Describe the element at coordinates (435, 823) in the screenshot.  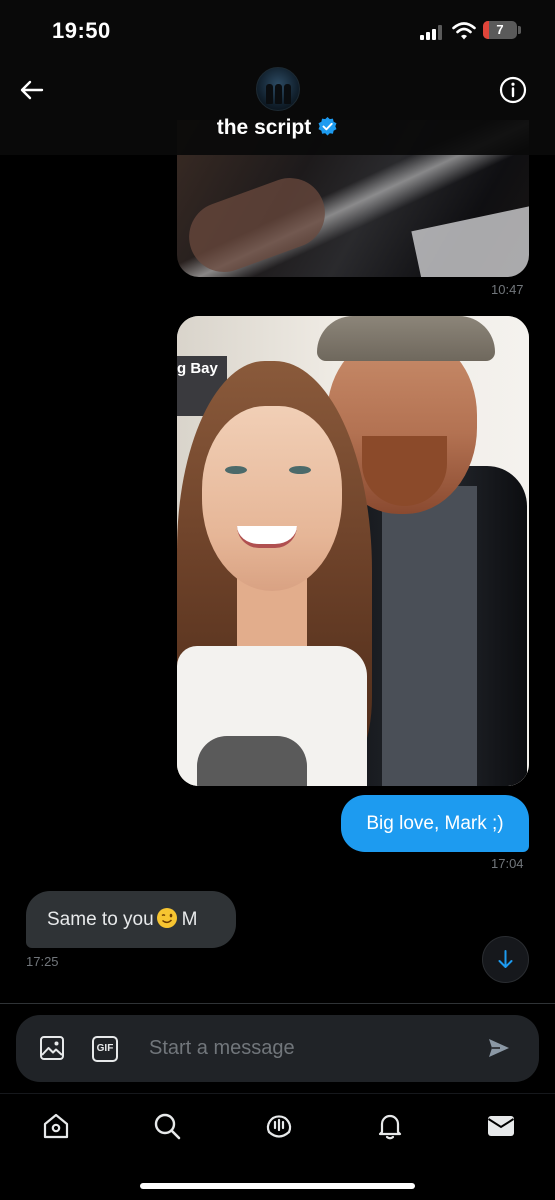
I see `sent-message-bubble: Big love, Mark ;)` at that location.